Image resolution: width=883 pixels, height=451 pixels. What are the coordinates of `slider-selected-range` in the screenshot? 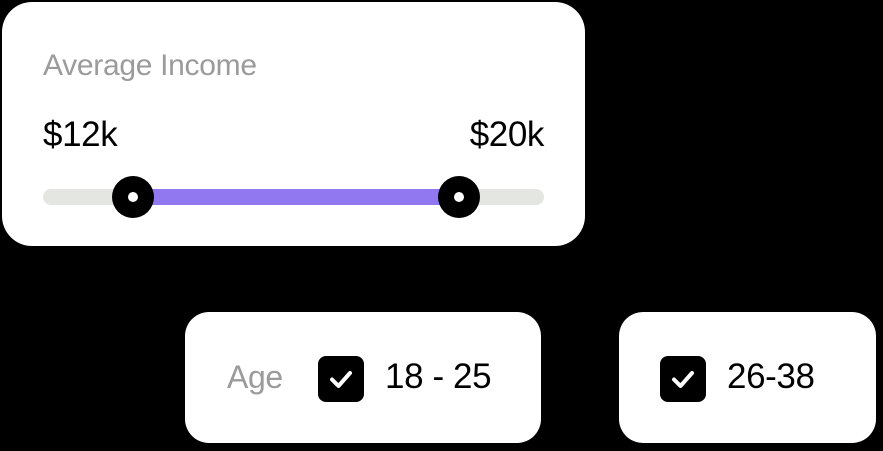 It's located at (296, 197).